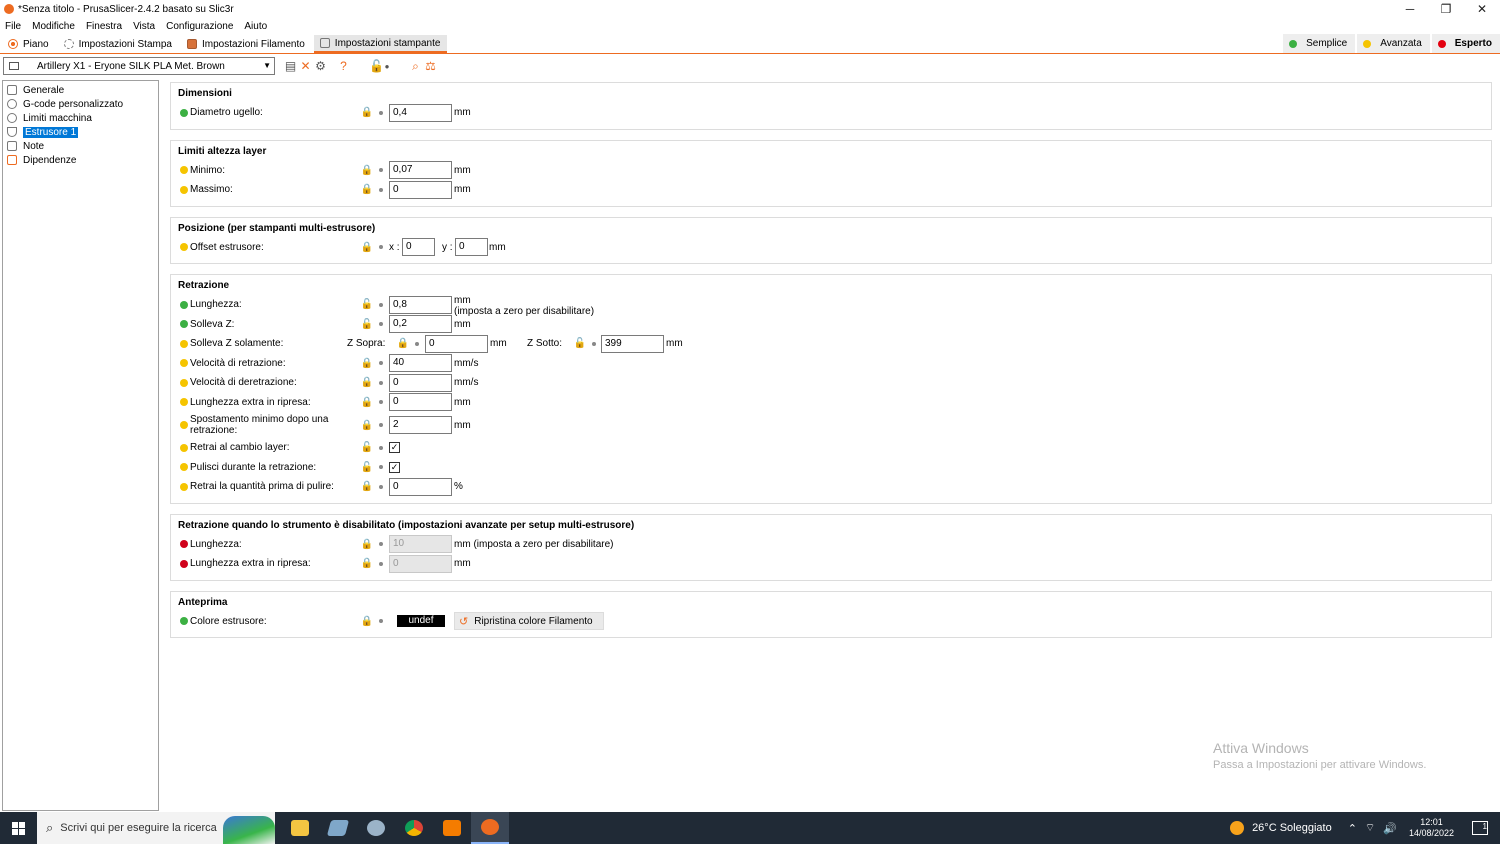 The height and width of the screenshot is (844, 1500). Describe the element at coordinates (1431, 828) in the screenshot. I see `clock: 12:01 14/08/2022` at that location.